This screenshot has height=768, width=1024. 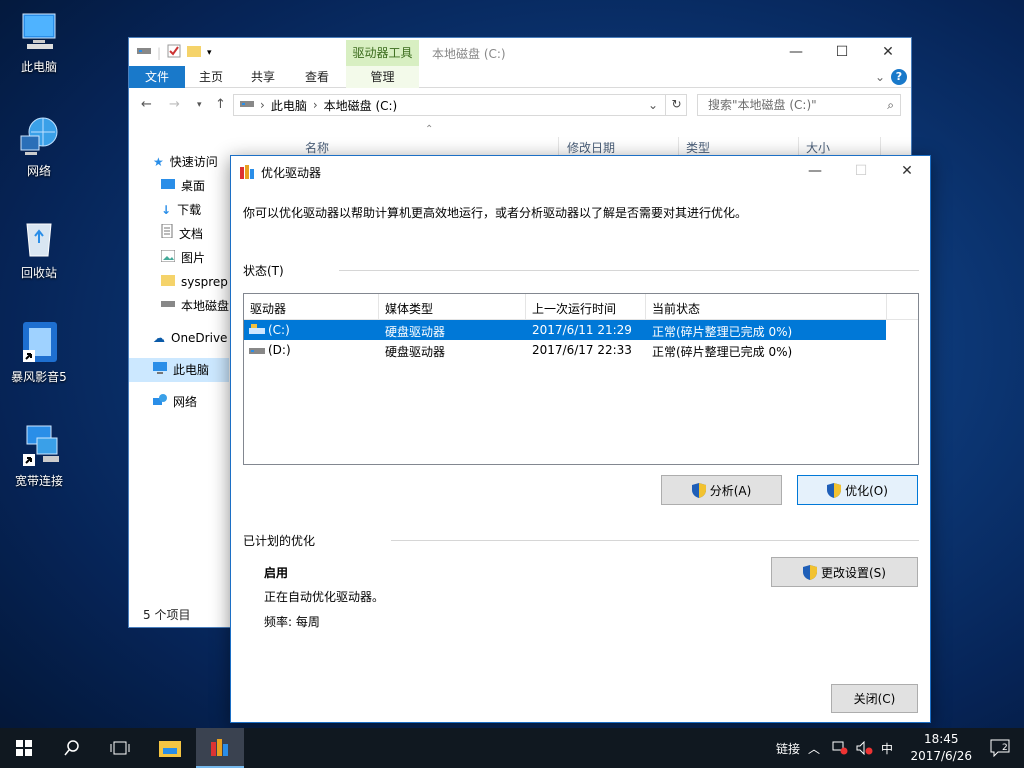 I want to click on tab-file: 文件, so click(x=157, y=77).